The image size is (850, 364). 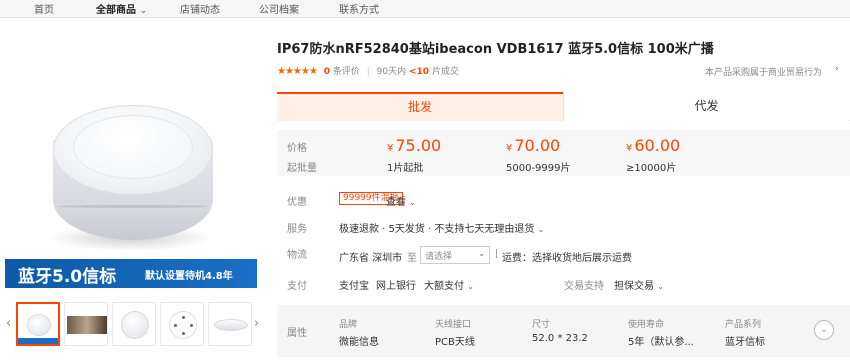 I want to click on rating-row: ★★★★★ 0 条评价 | 90天内 <10 片成交, so click(x=368, y=71).